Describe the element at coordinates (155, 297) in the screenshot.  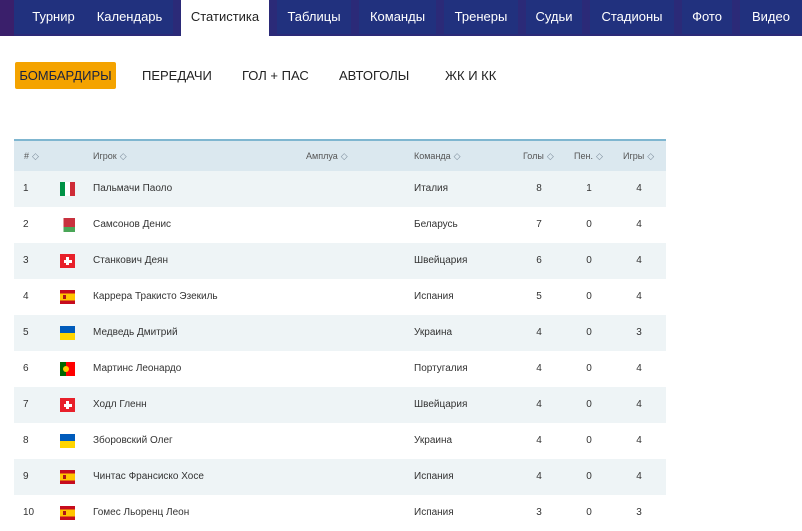
I see `player-name: Каррера Тракисто Эзекиль` at that location.